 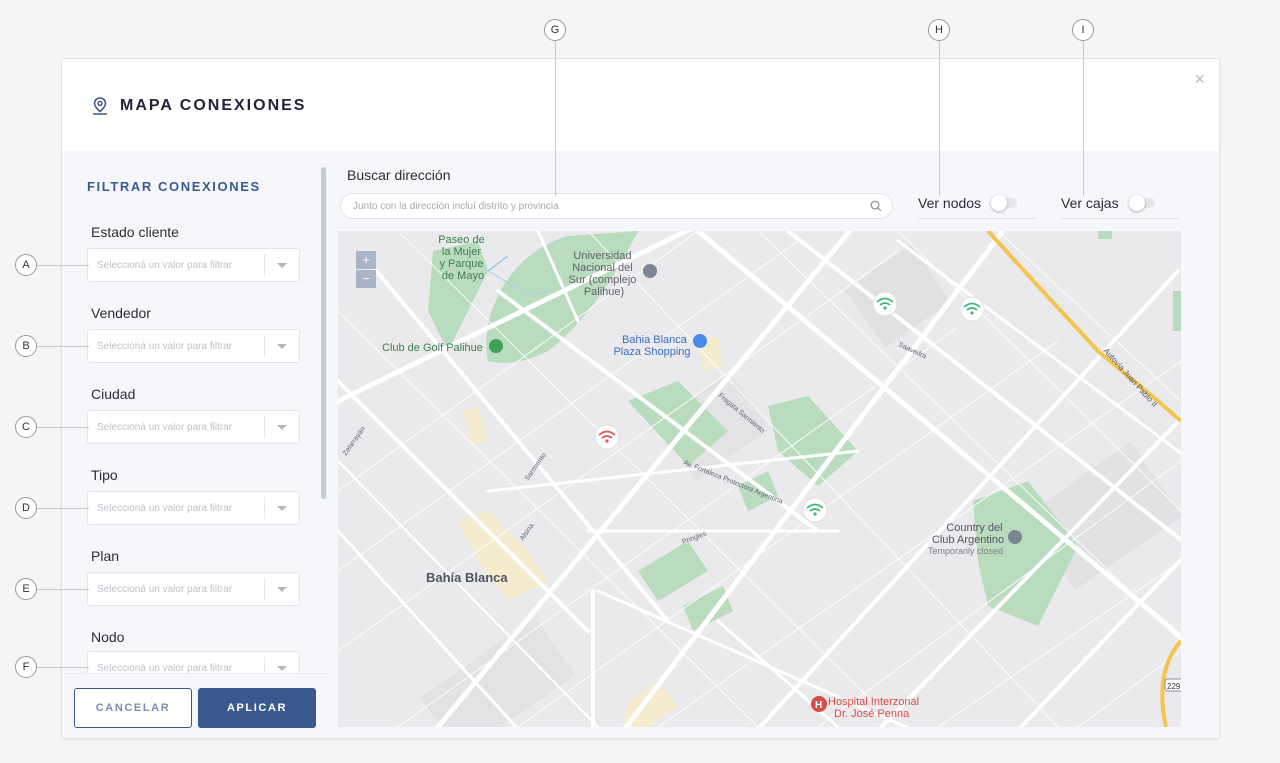 I want to click on search-icon, so click(x=876, y=206).